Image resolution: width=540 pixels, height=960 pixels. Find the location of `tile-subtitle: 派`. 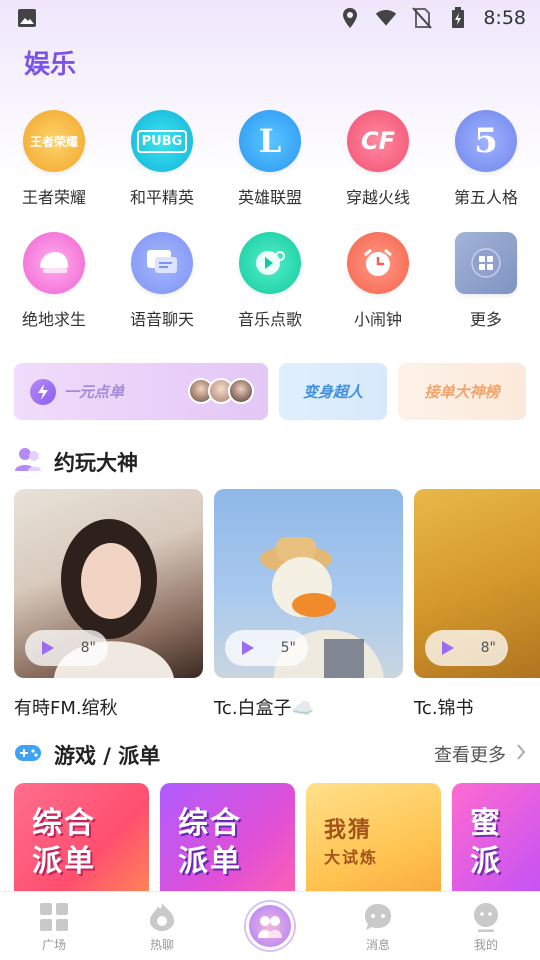

tile-subtitle: 派 is located at coordinates (486, 861).